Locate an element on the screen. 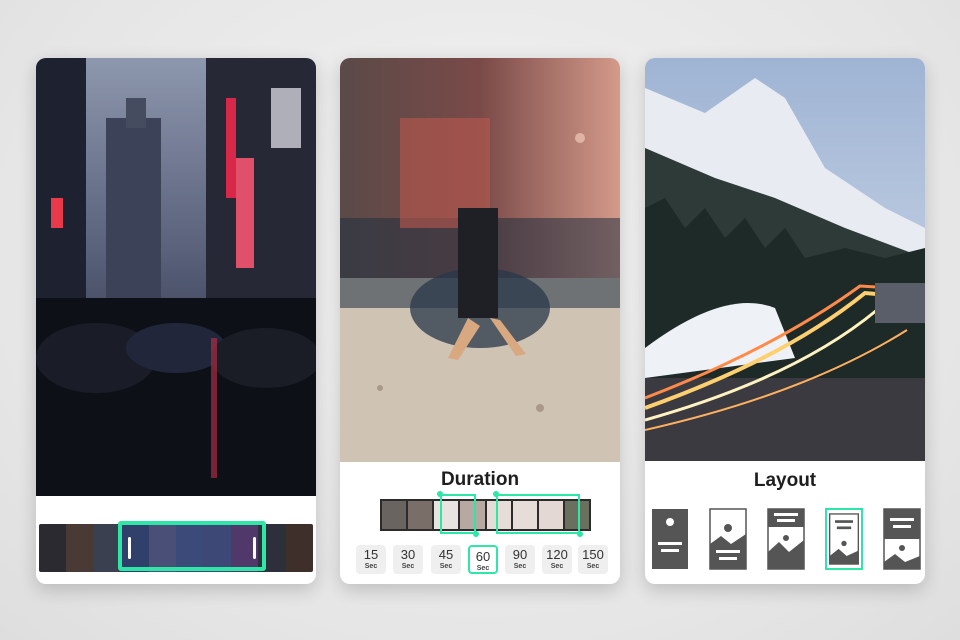 Image resolution: width=960 pixels, height=640 pixels. duration-option-15: 15 Sec is located at coordinates (371, 559).